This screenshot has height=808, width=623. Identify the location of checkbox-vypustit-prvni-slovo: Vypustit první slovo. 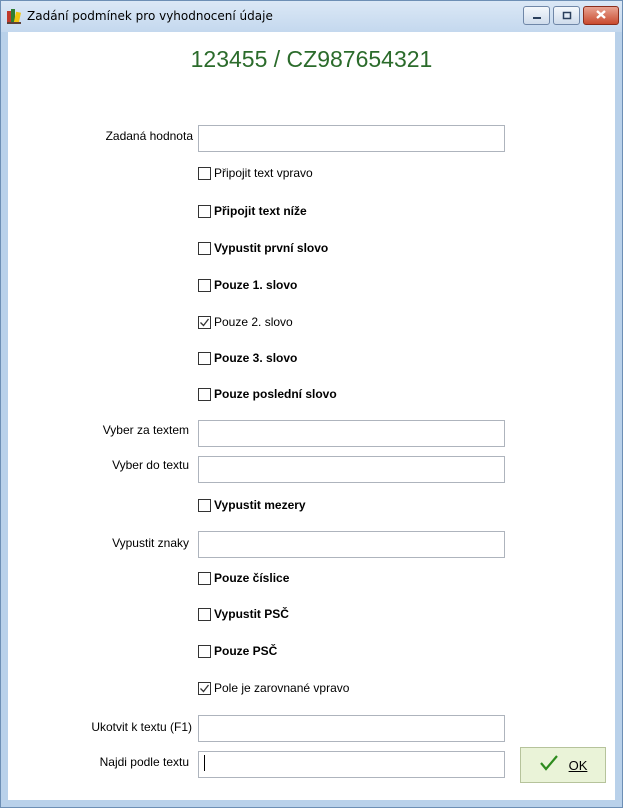
(263, 248).